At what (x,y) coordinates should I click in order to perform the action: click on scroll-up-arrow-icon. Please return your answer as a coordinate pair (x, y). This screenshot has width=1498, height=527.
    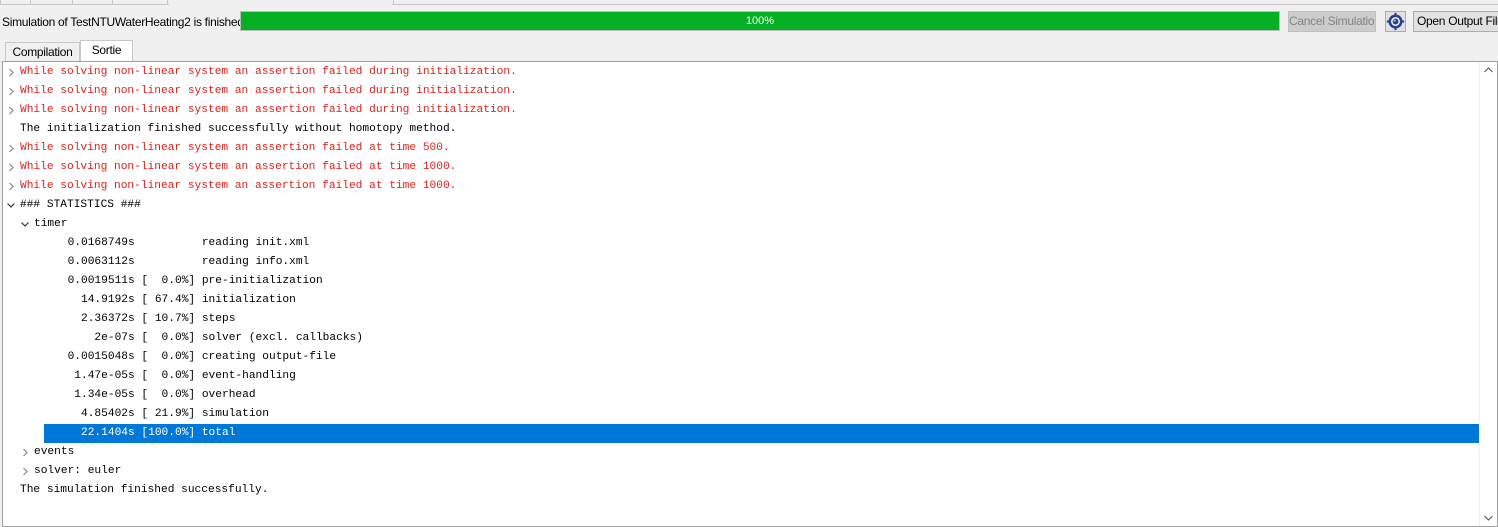
    Looking at the image, I should click on (1488, 70).